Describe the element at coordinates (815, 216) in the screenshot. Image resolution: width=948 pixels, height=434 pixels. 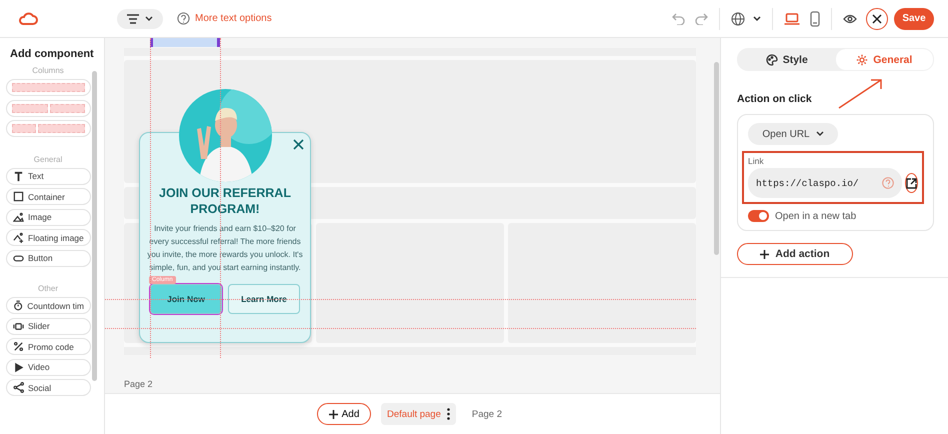
I see `toggle-label: Open in a new tab` at that location.